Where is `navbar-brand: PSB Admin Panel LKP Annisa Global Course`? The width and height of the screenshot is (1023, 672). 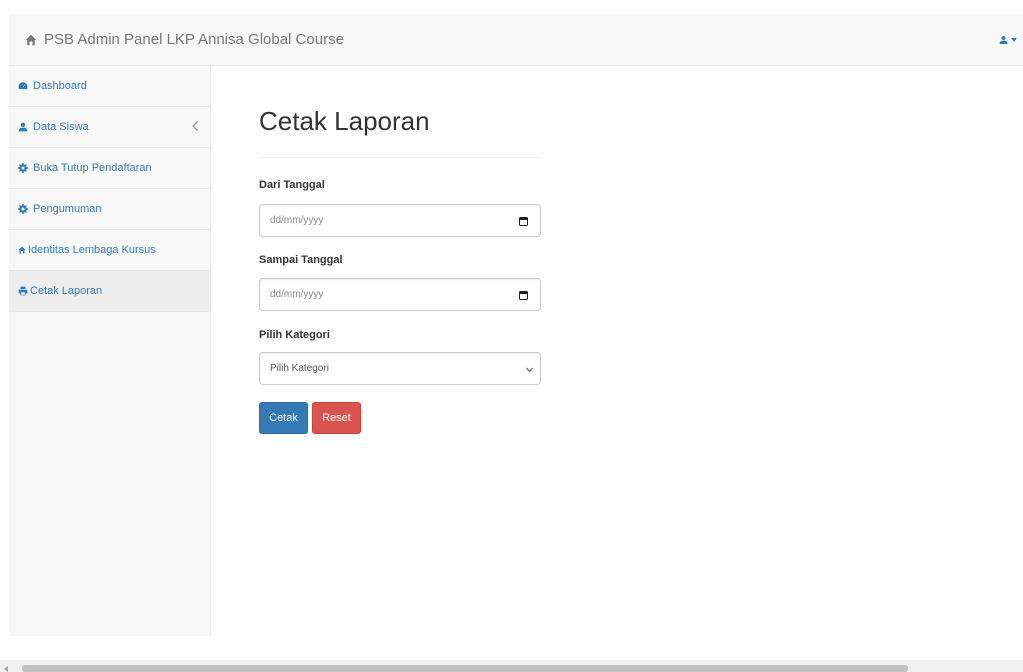
navbar-brand: PSB Admin Panel LKP Annisa Global Course is located at coordinates (184, 39).